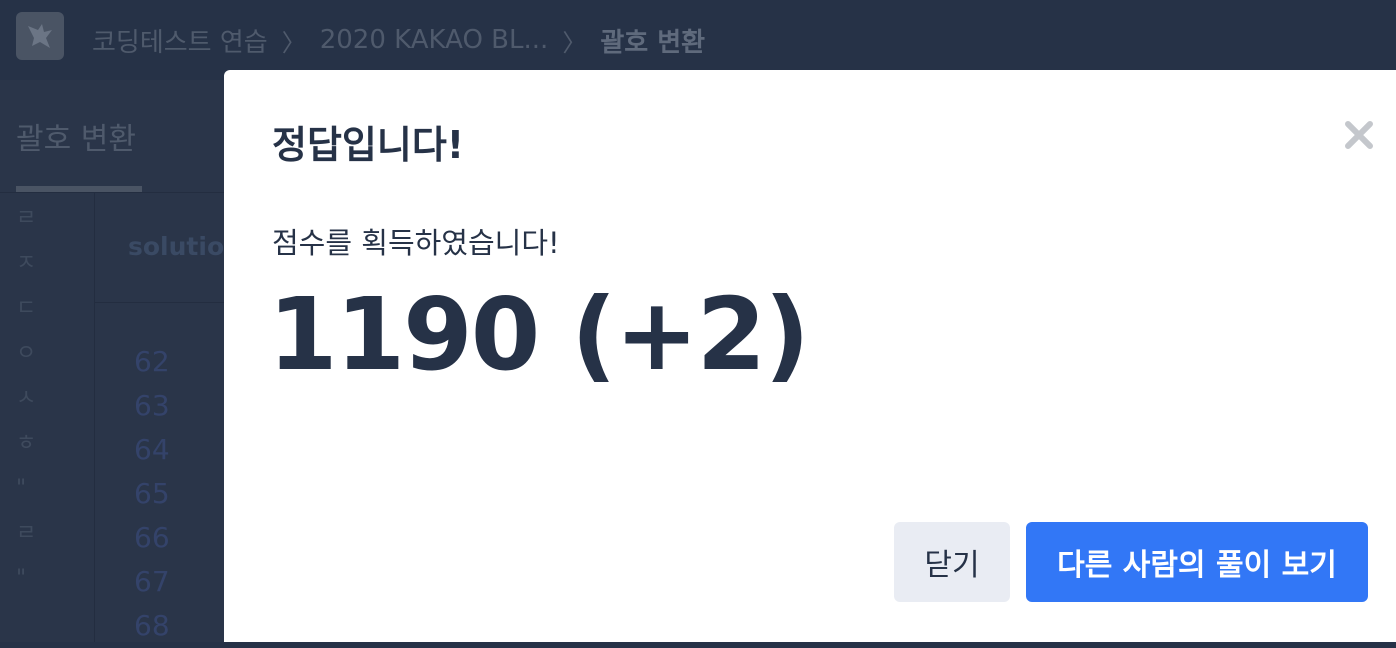  Describe the element at coordinates (416, 243) in the screenshot. I see `modal-message: 점수를 획득하였습니다!` at that location.